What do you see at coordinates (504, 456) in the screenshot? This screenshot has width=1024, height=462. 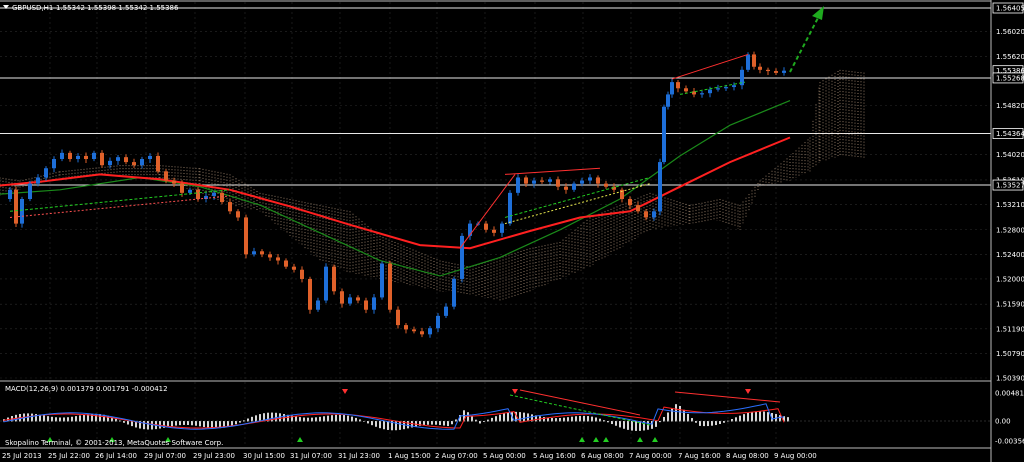 I see `time-tick: 5 Aug 00:00` at bounding box center [504, 456].